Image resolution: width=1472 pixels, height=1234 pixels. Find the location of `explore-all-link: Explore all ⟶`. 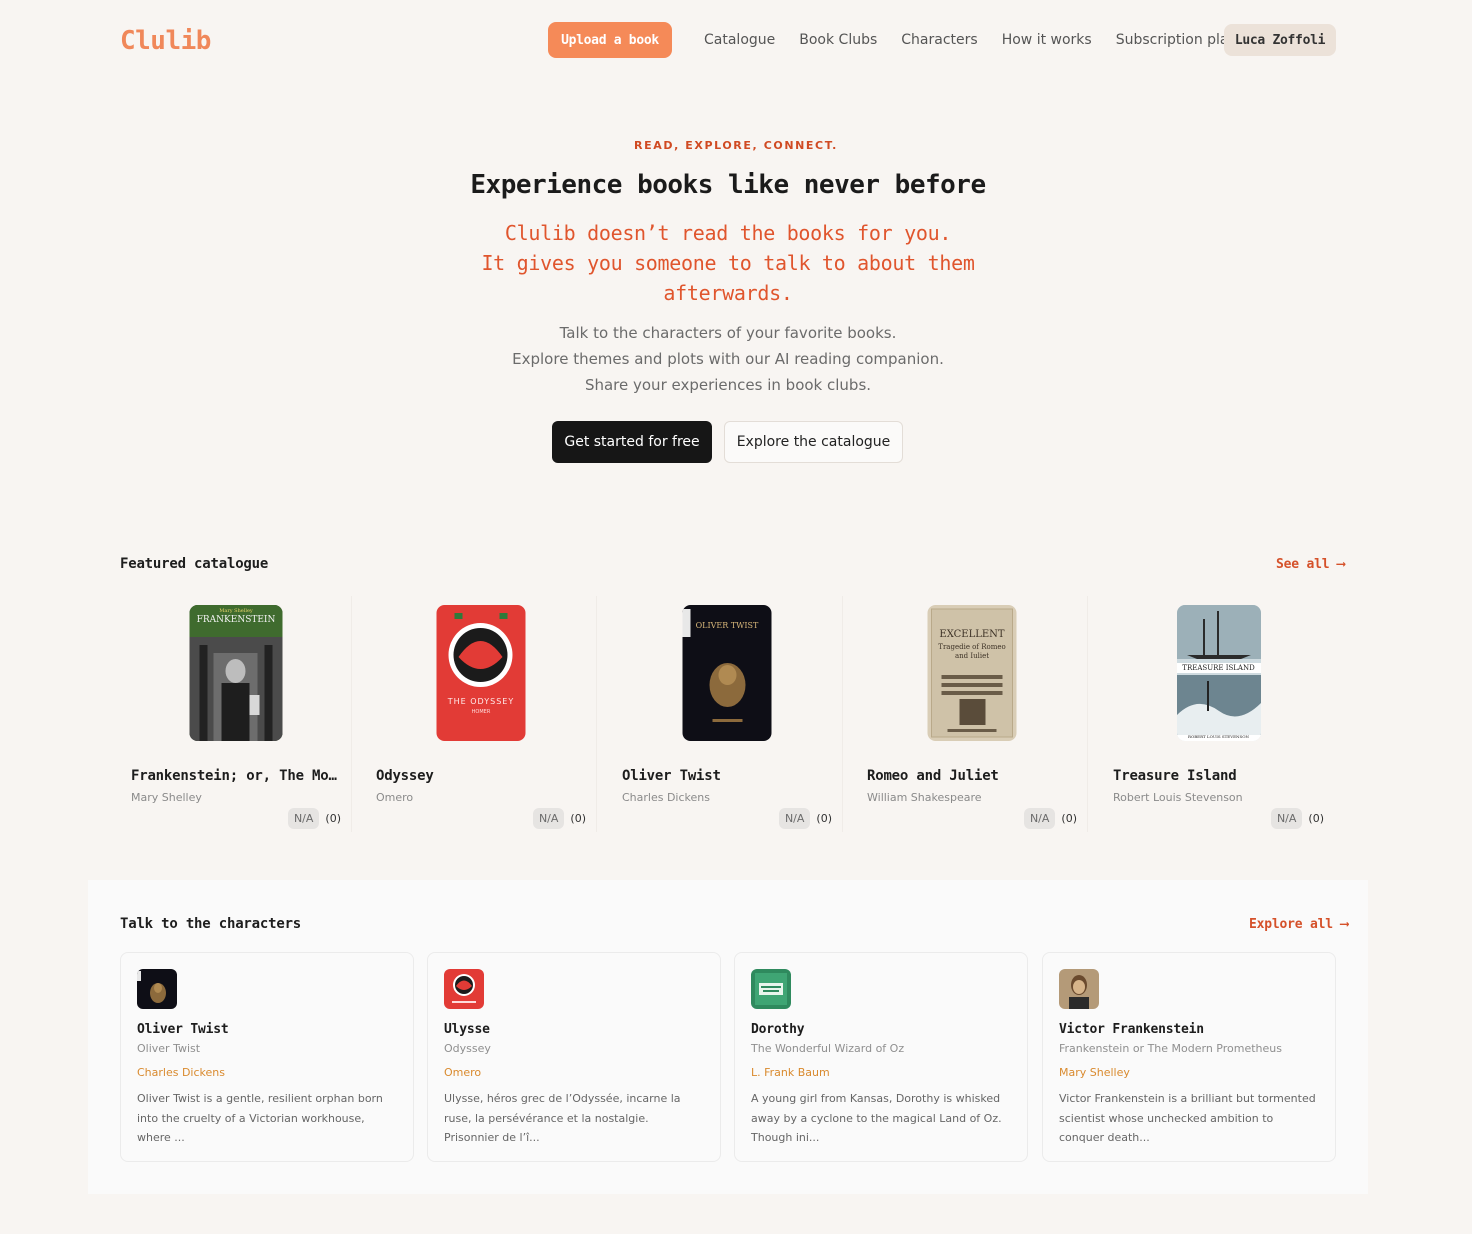

explore-all-link: Explore all ⟶ is located at coordinates (1298, 924).